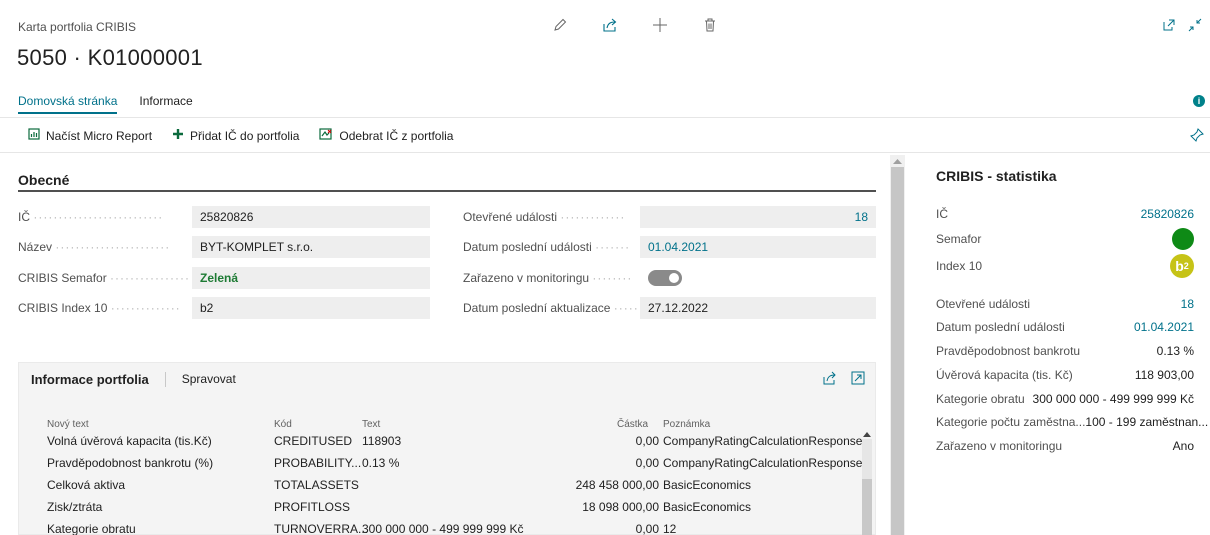  What do you see at coordinates (386, 135) in the screenshot?
I see `remove-ic-button: Odebrat IČ z portfolia` at bounding box center [386, 135].